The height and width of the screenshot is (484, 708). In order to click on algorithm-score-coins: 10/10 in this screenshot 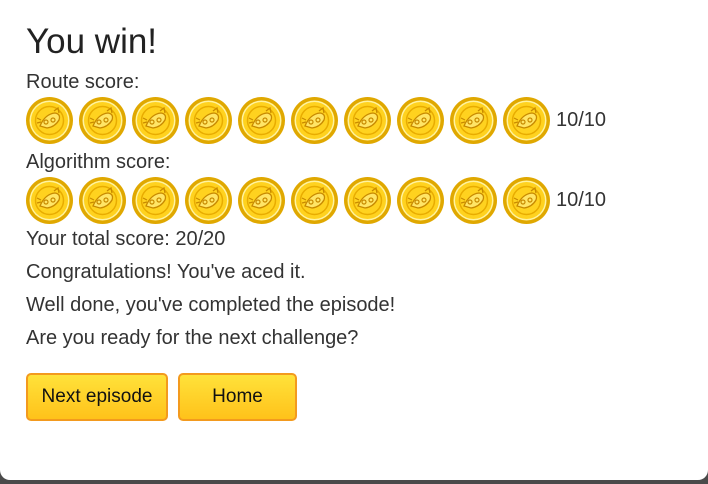, I will do `click(353, 200)`.